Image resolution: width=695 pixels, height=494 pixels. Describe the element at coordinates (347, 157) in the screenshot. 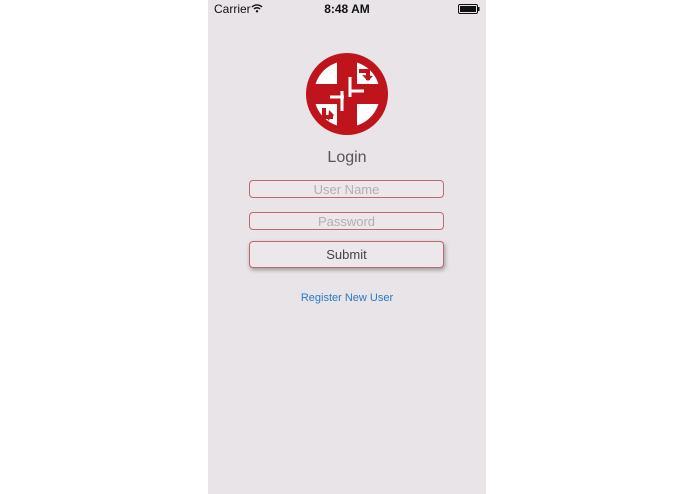

I see `page-title: Login` at that location.